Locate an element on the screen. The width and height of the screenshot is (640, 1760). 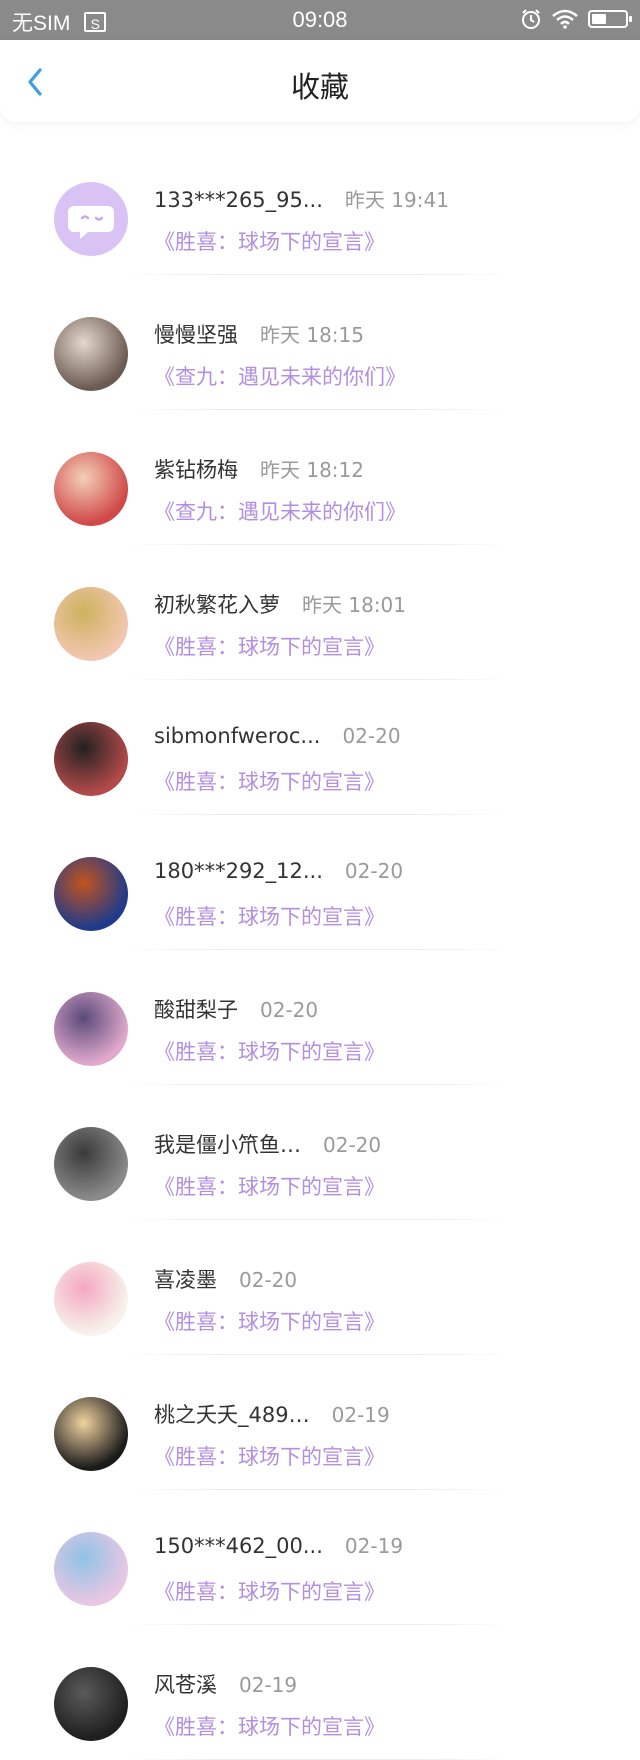
anime-girl-avatar is located at coordinates (91, 354).